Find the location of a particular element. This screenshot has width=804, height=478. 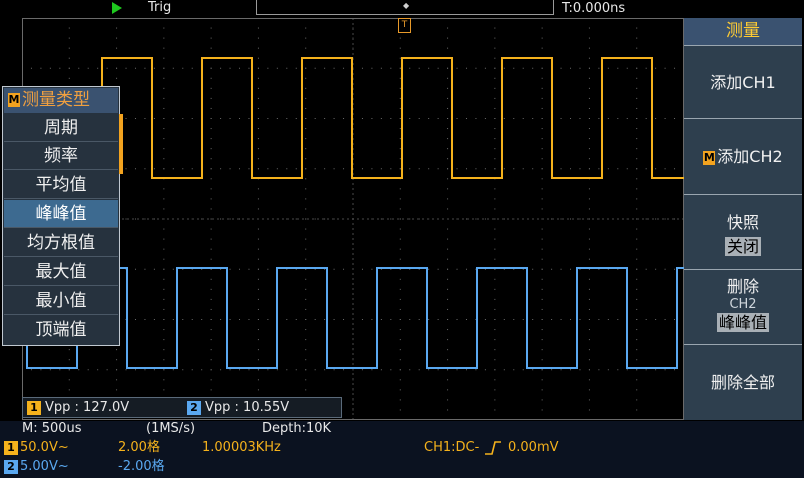

add-ch2-button: M 添加CH2 is located at coordinates (743, 156).